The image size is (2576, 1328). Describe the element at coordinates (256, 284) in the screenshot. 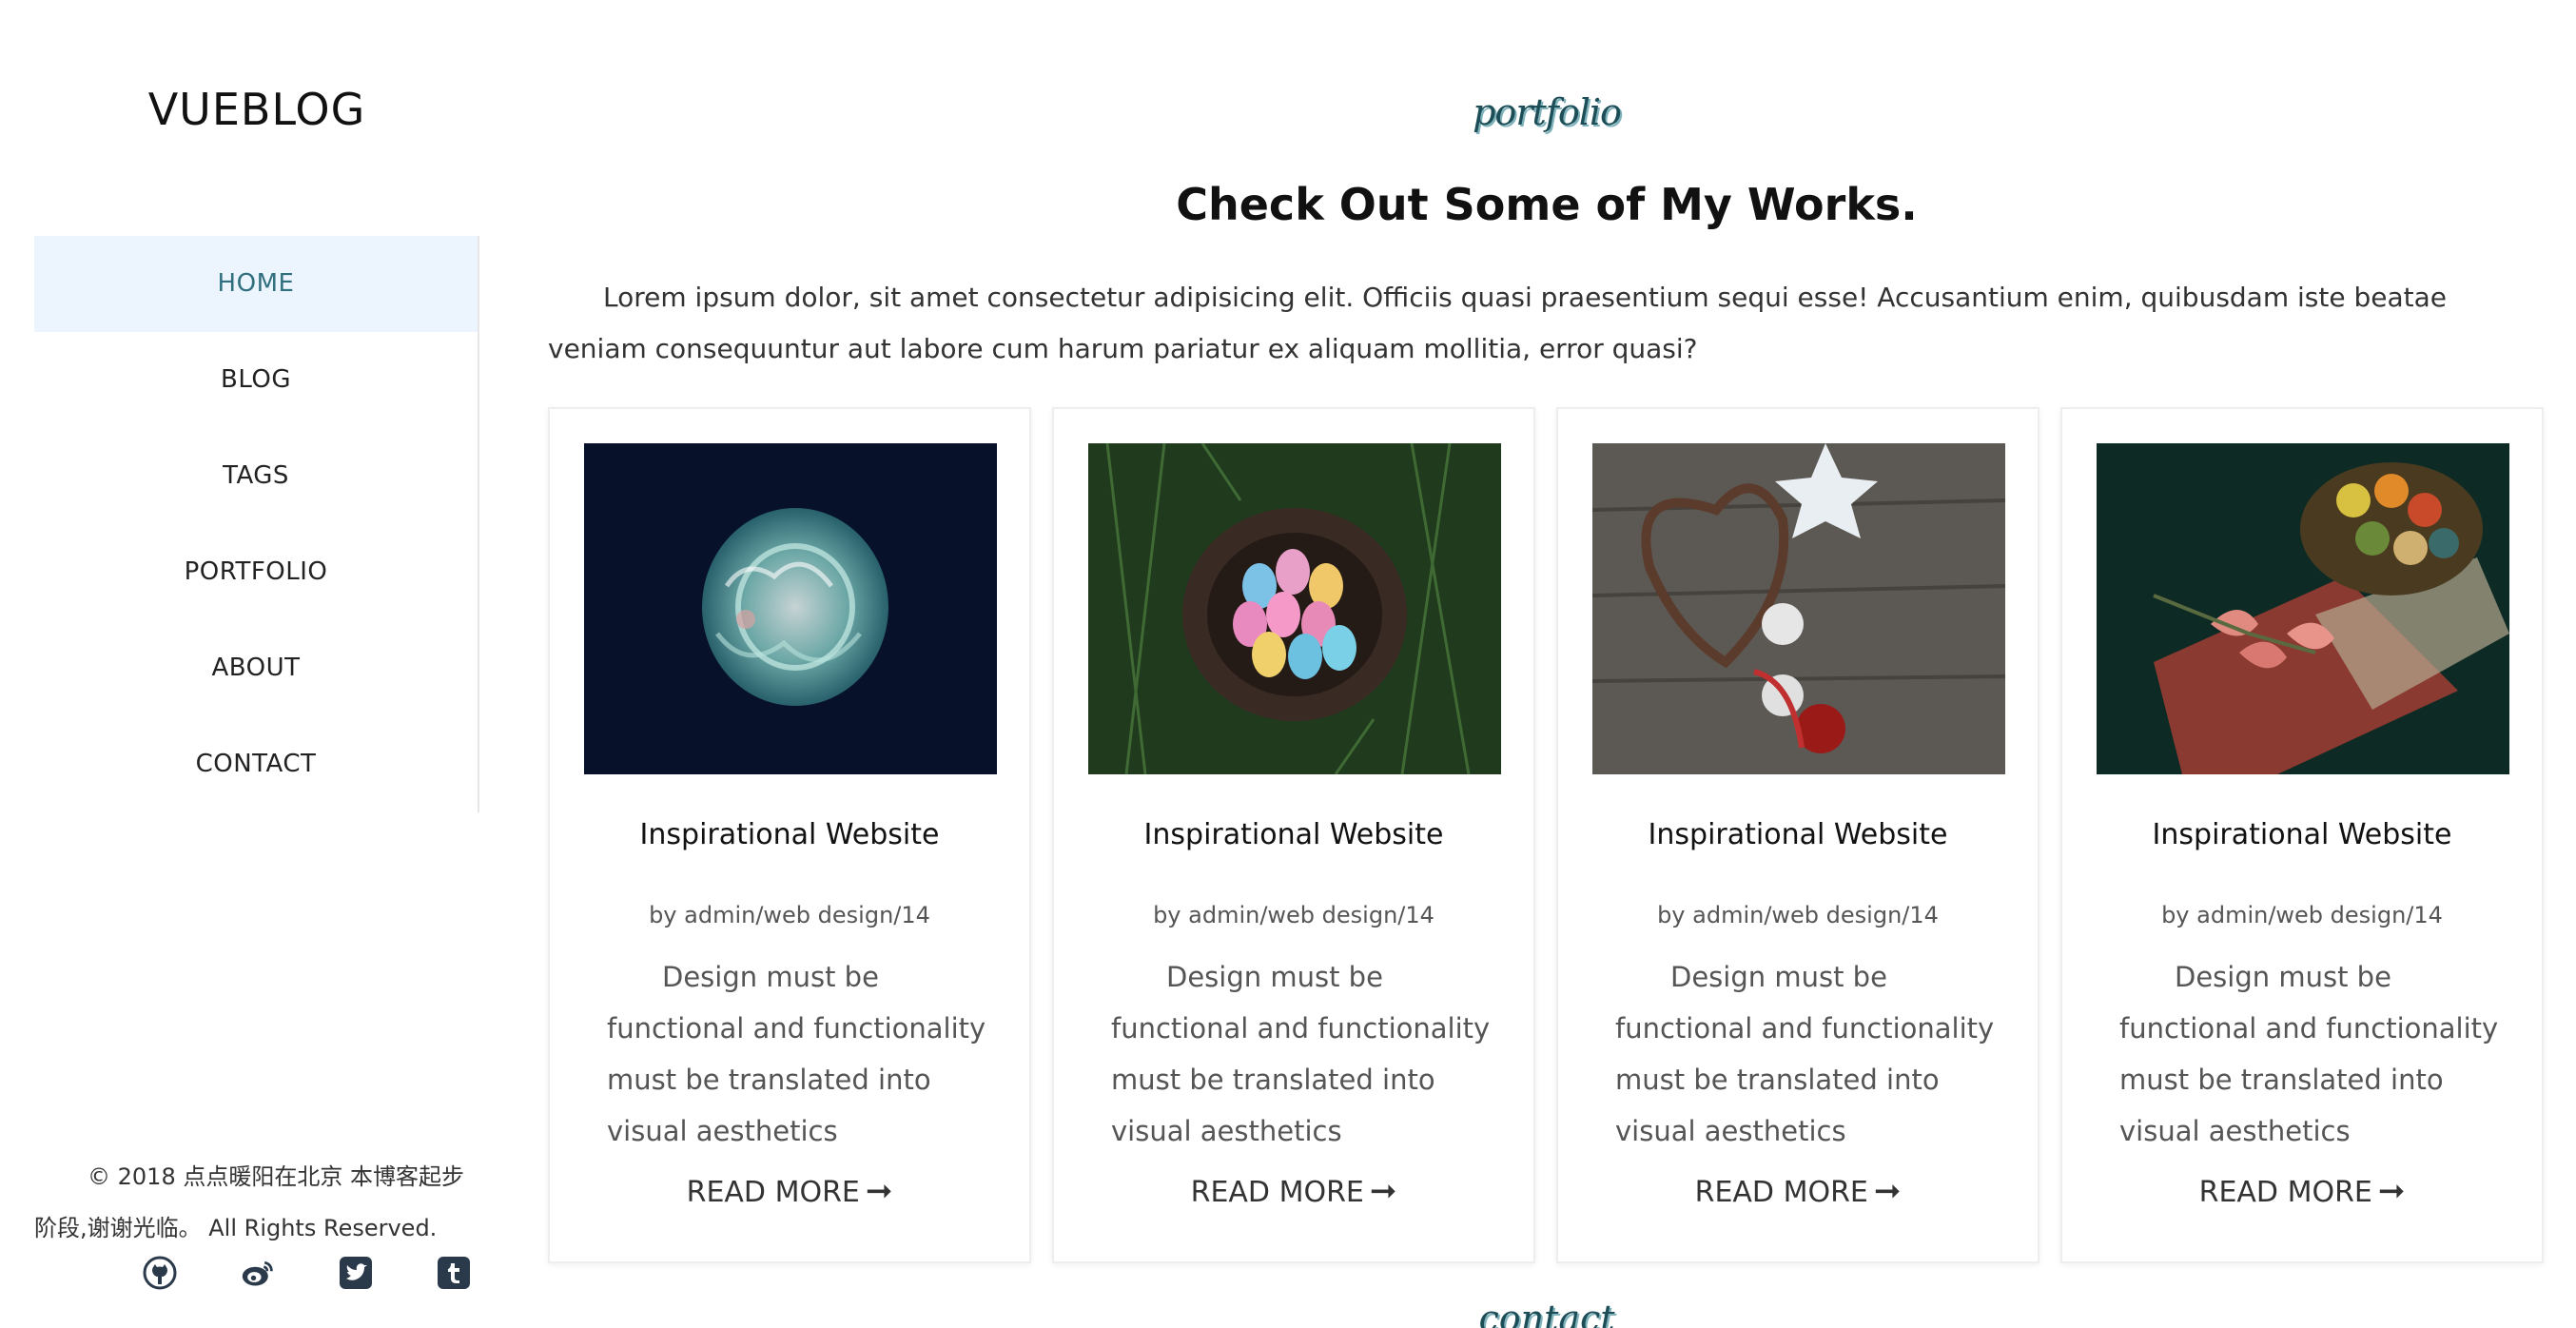

I see `nav-item-home: HOME` at that location.